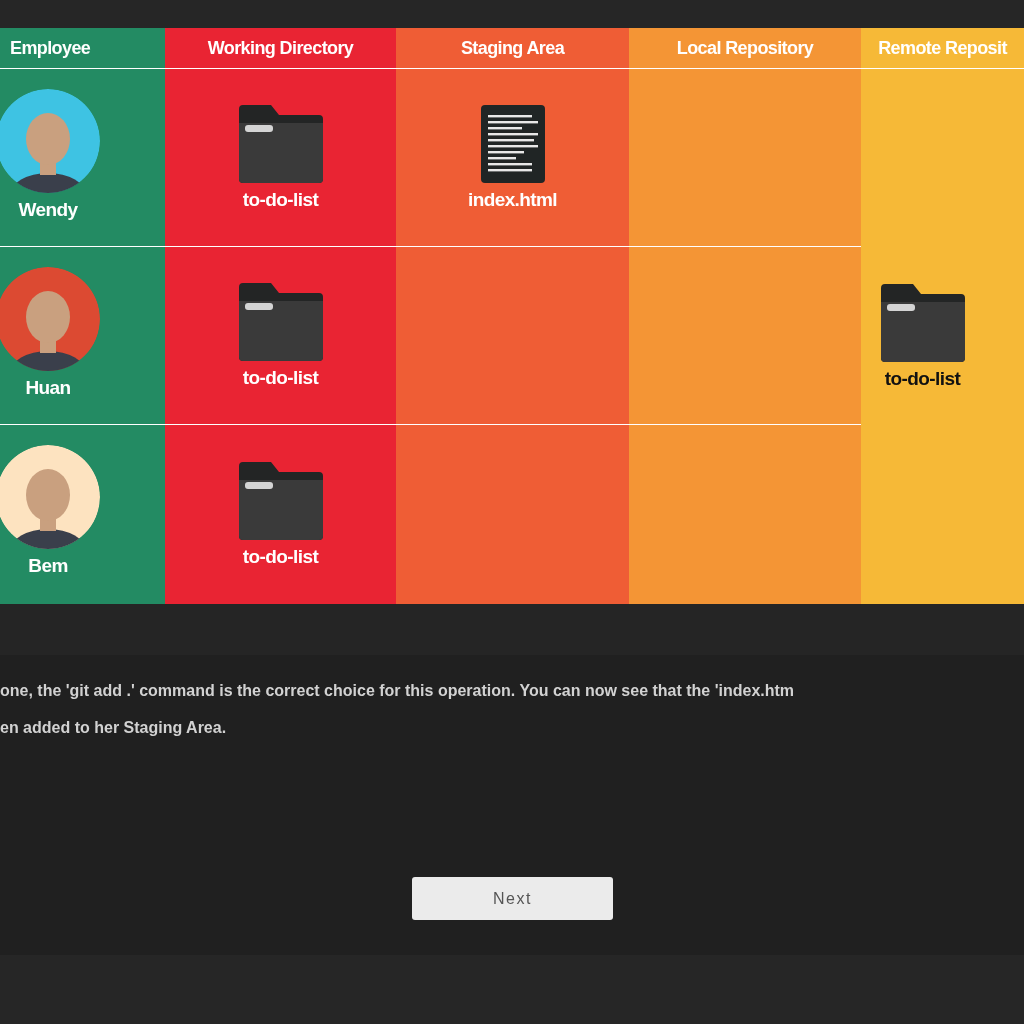 This screenshot has height=1024, width=1024. Describe the element at coordinates (512, 48) in the screenshot. I see `column-header: Staging Area` at that location.